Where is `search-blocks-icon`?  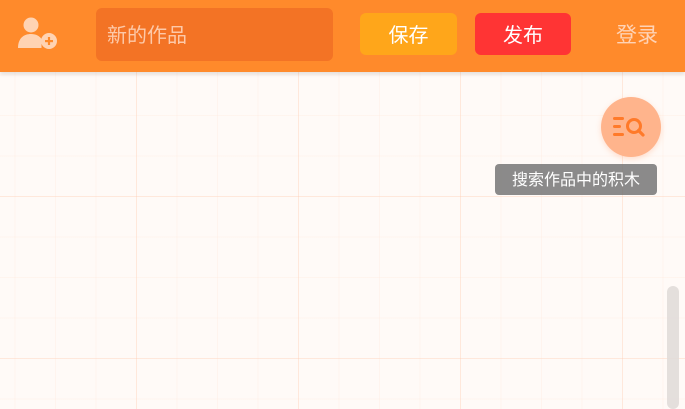 search-blocks-icon is located at coordinates (629, 127).